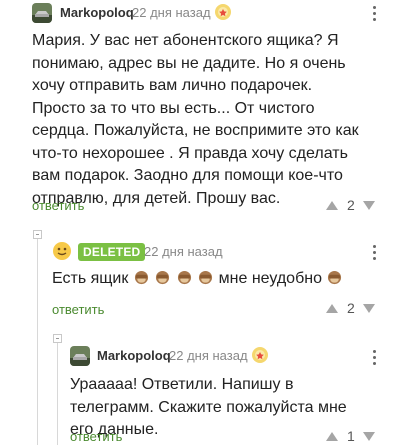 This screenshot has width=400, height=445. I want to click on comment-text-end: мне неудобно, so click(270, 278).